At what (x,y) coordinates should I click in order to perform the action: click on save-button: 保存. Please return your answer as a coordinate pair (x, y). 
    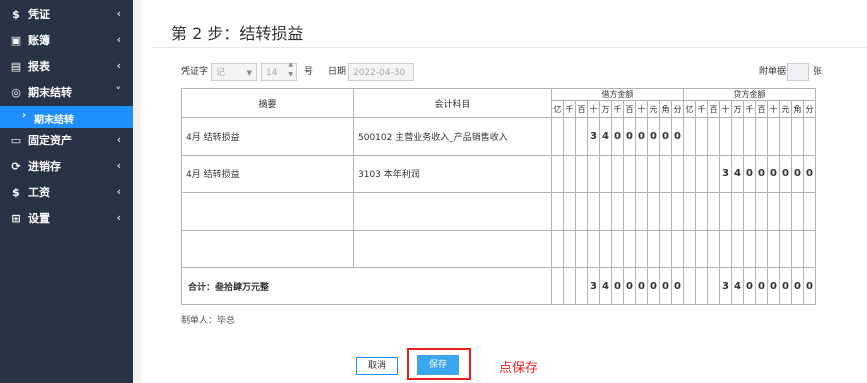
    Looking at the image, I should click on (438, 365).